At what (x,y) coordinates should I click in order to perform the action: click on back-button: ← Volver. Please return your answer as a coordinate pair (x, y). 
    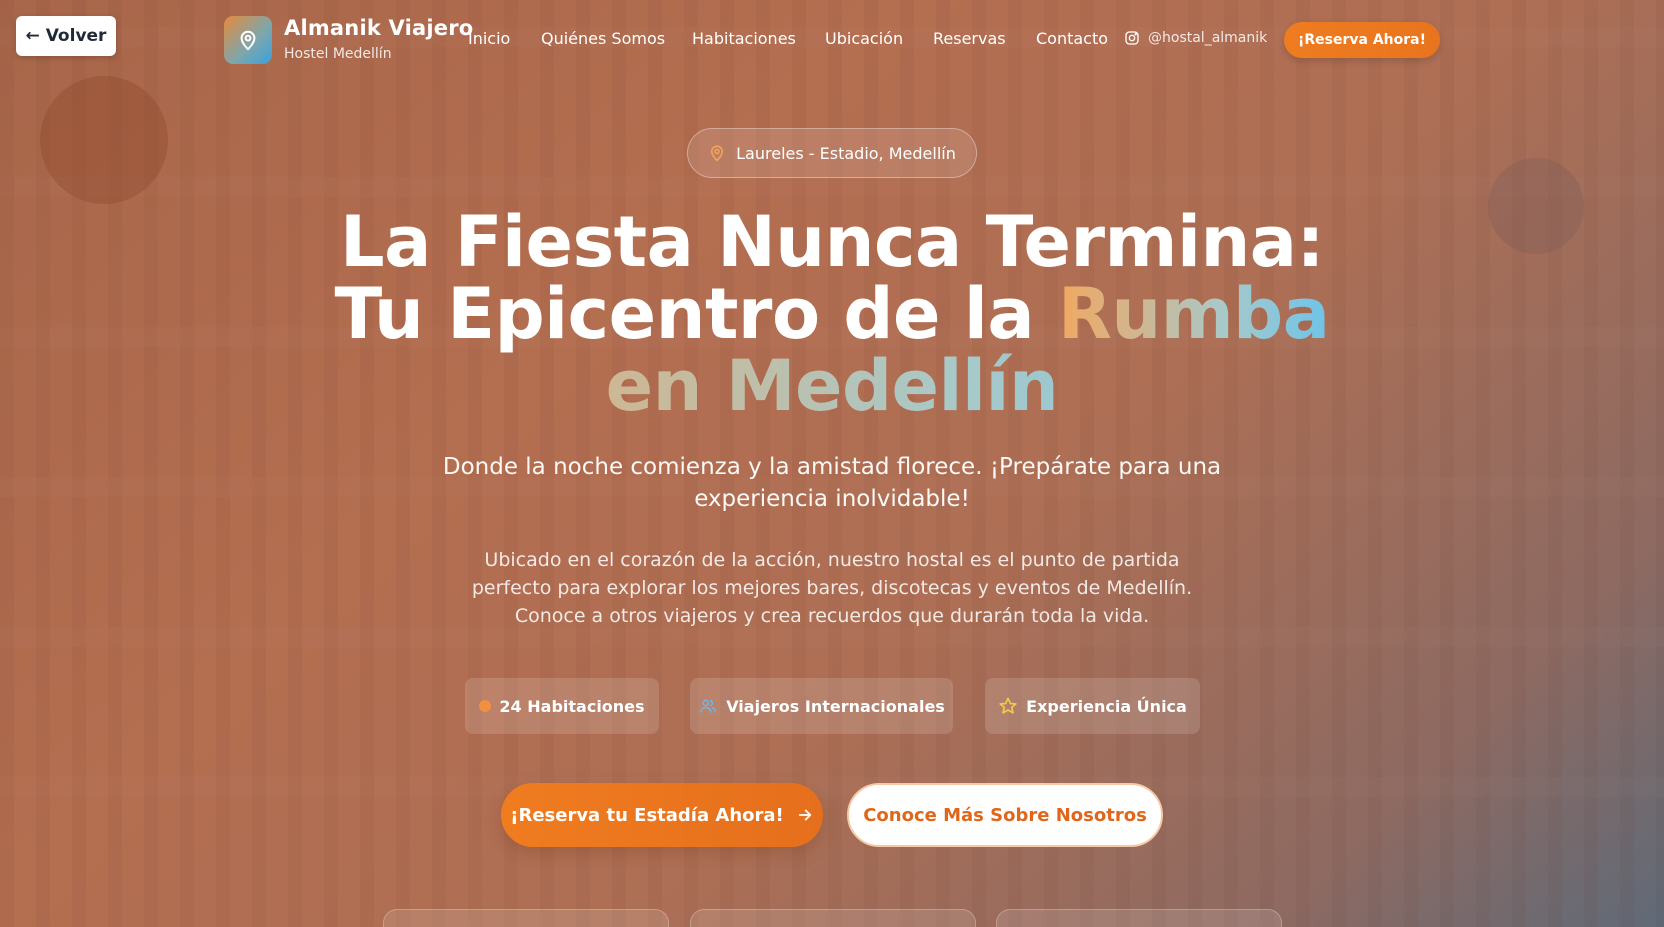
    Looking at the image, I should click on (66, 36).